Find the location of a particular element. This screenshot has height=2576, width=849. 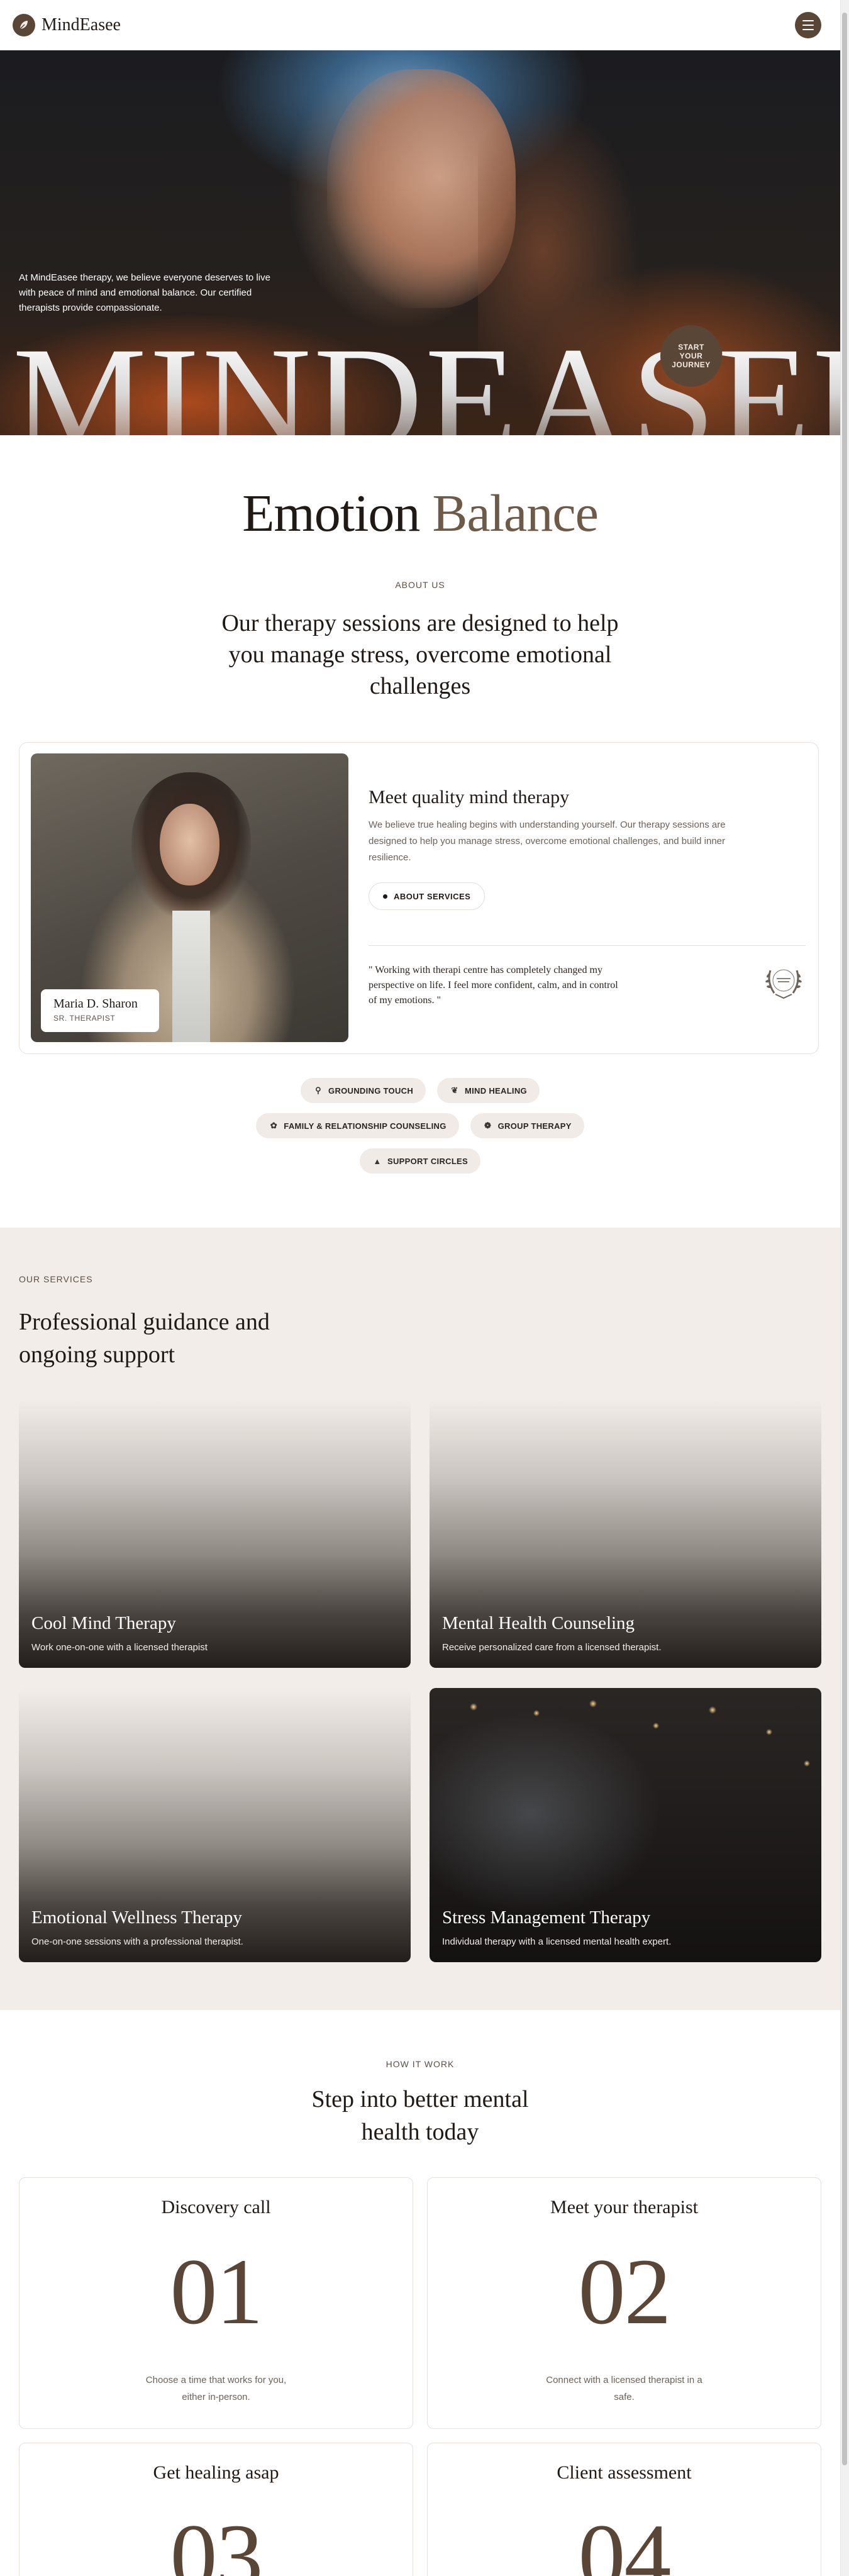

step-title: Client assessment is located at coordinates (624, 2472).